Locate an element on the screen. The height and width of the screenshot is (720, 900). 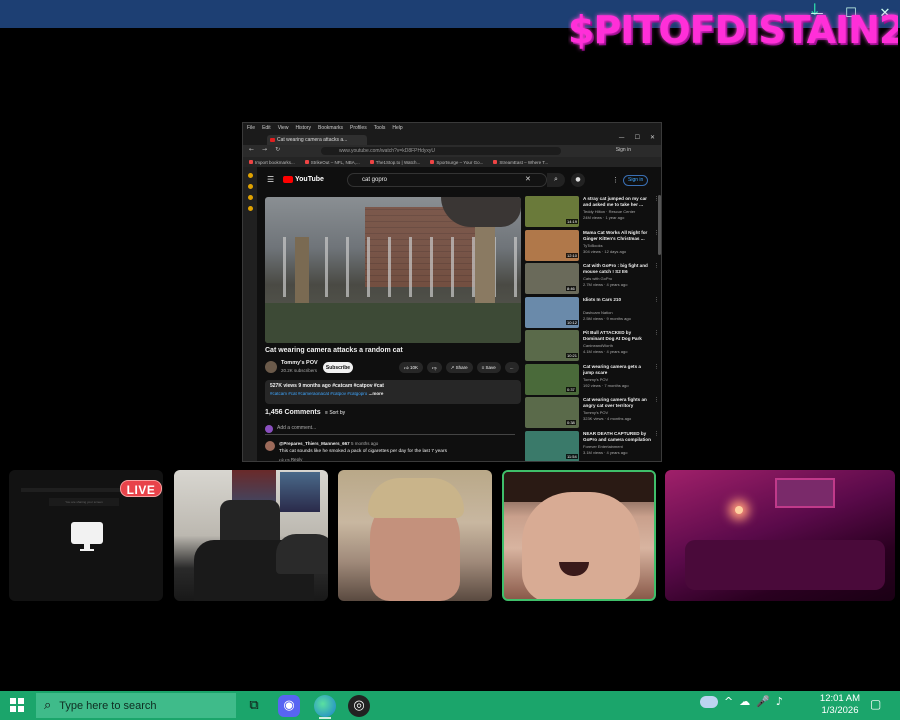
obs-icon: ◎ is located at coordinates (359, 706).